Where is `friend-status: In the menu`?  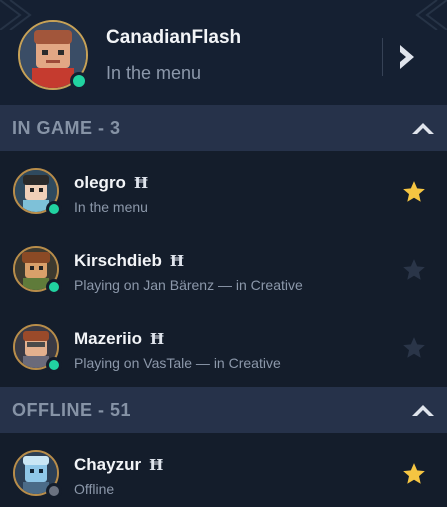 friend-status: In the menu is located at coordinates (111, 207).